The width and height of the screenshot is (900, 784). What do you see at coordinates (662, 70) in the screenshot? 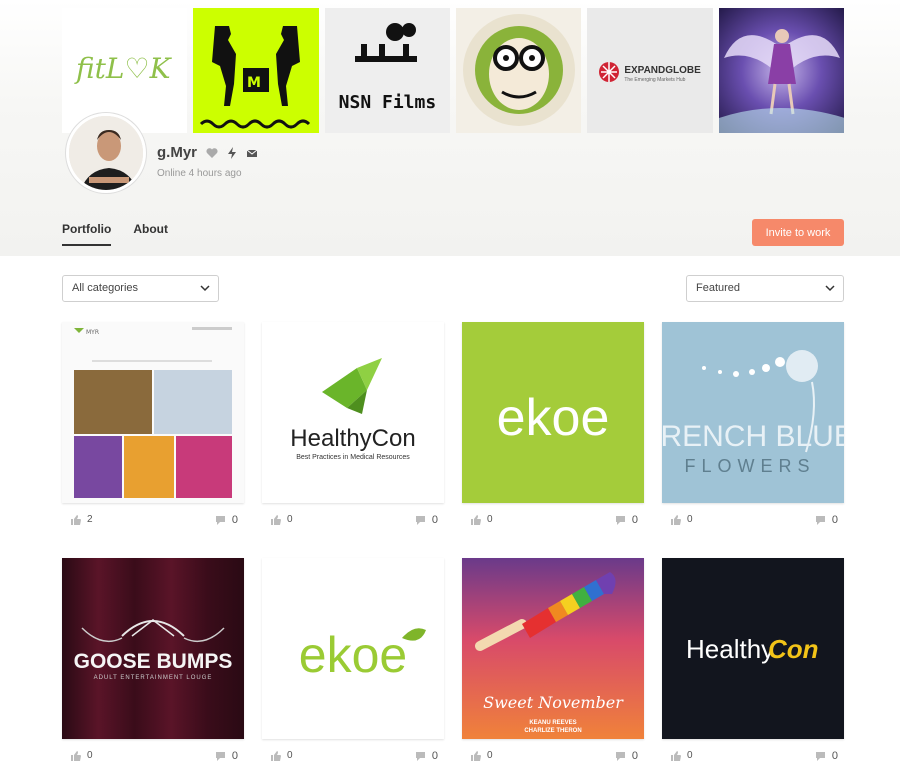
I see `expand-title: EXPANDGLOBE` at bounding box center [662, 70].